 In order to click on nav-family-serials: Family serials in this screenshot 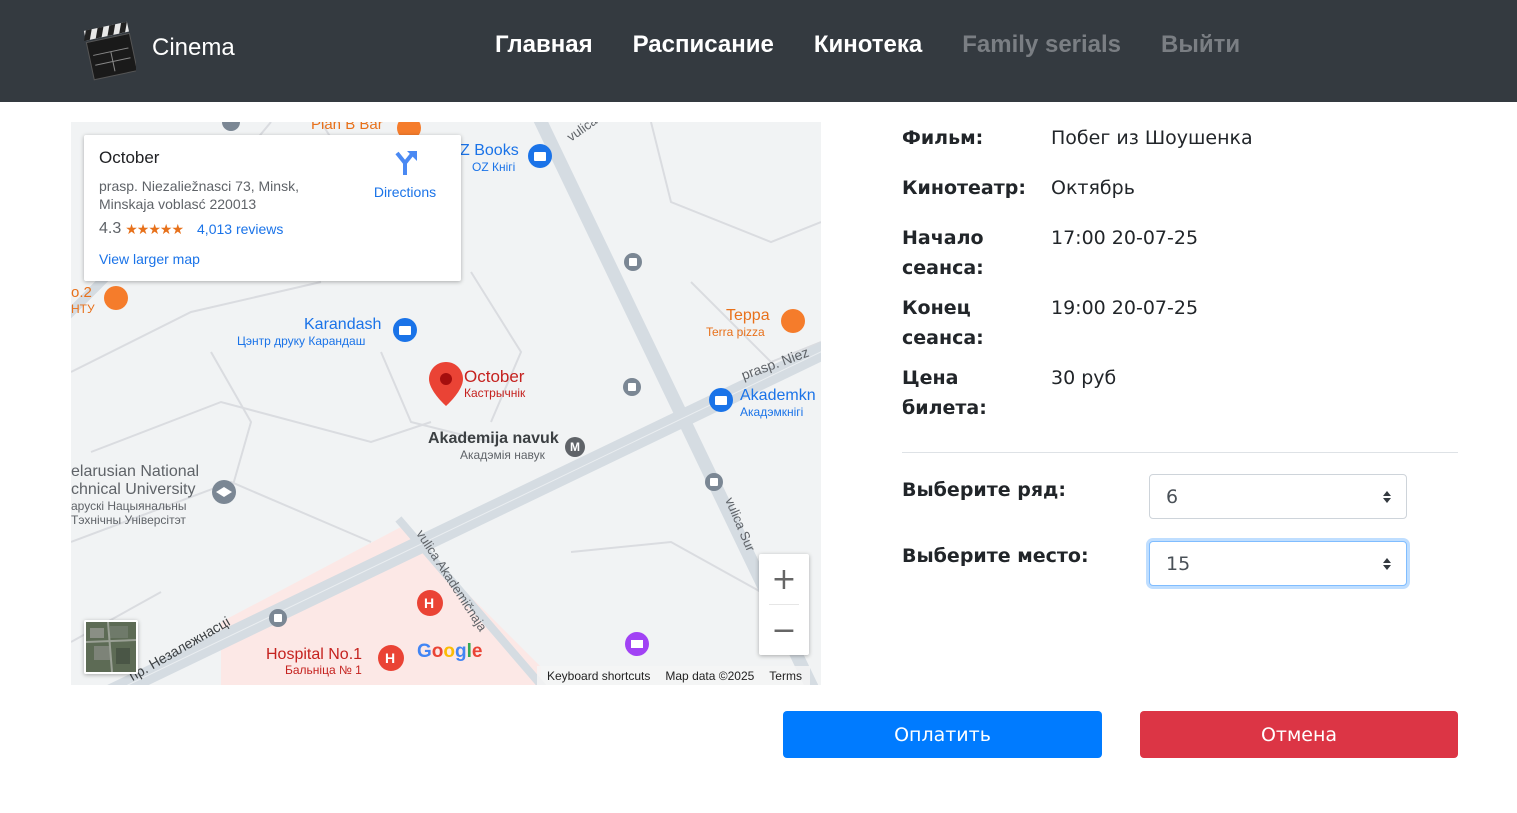, I will do `click(1041, 45)`.